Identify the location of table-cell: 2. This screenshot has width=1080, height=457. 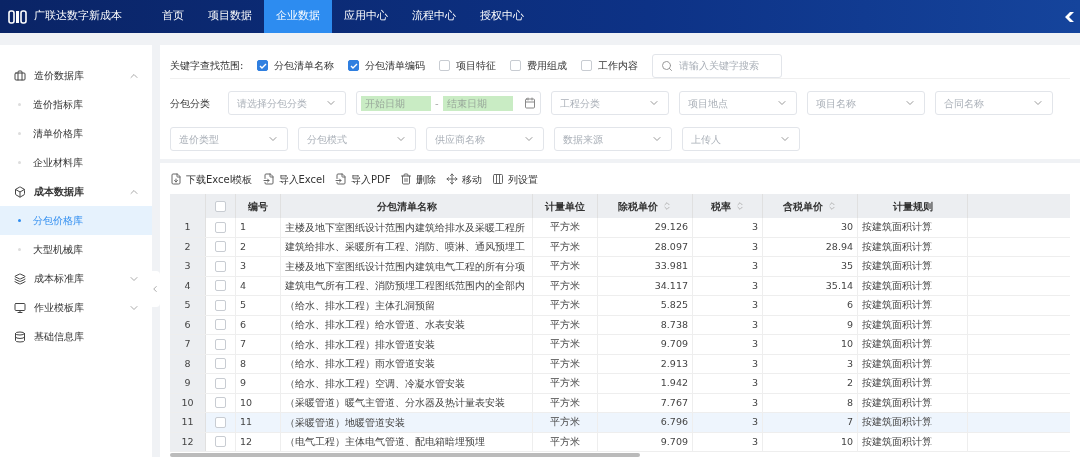
(243, 246).